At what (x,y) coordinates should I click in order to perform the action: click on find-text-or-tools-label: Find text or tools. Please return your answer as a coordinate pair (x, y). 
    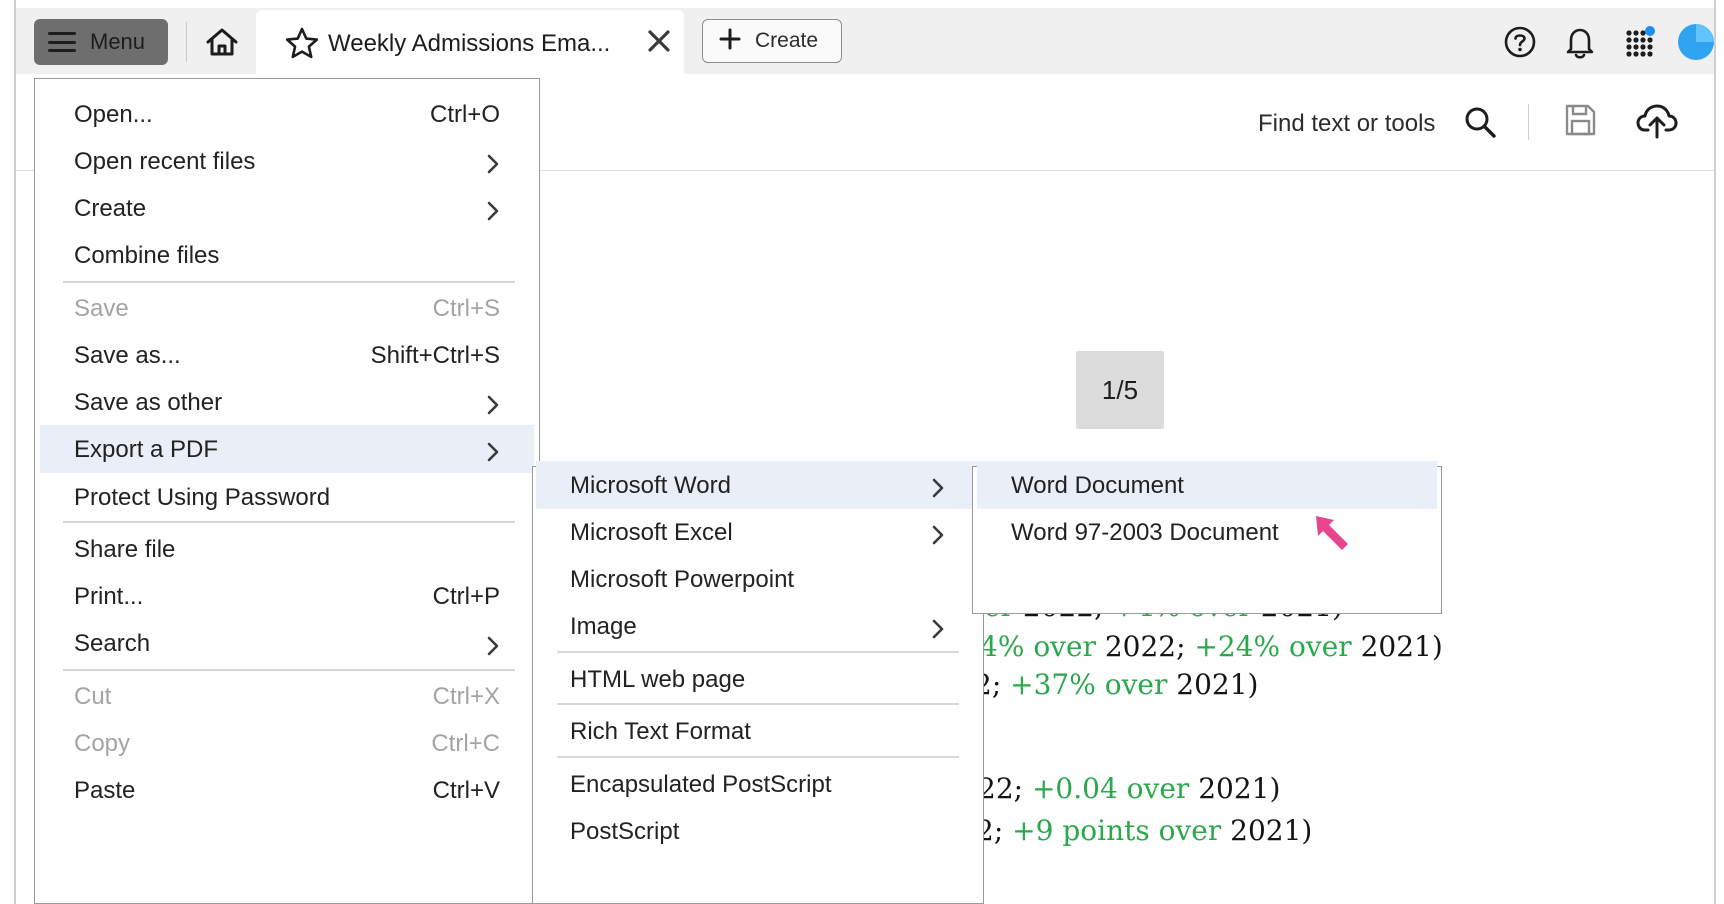
    Looking at the image, I should click on (1346, 124).